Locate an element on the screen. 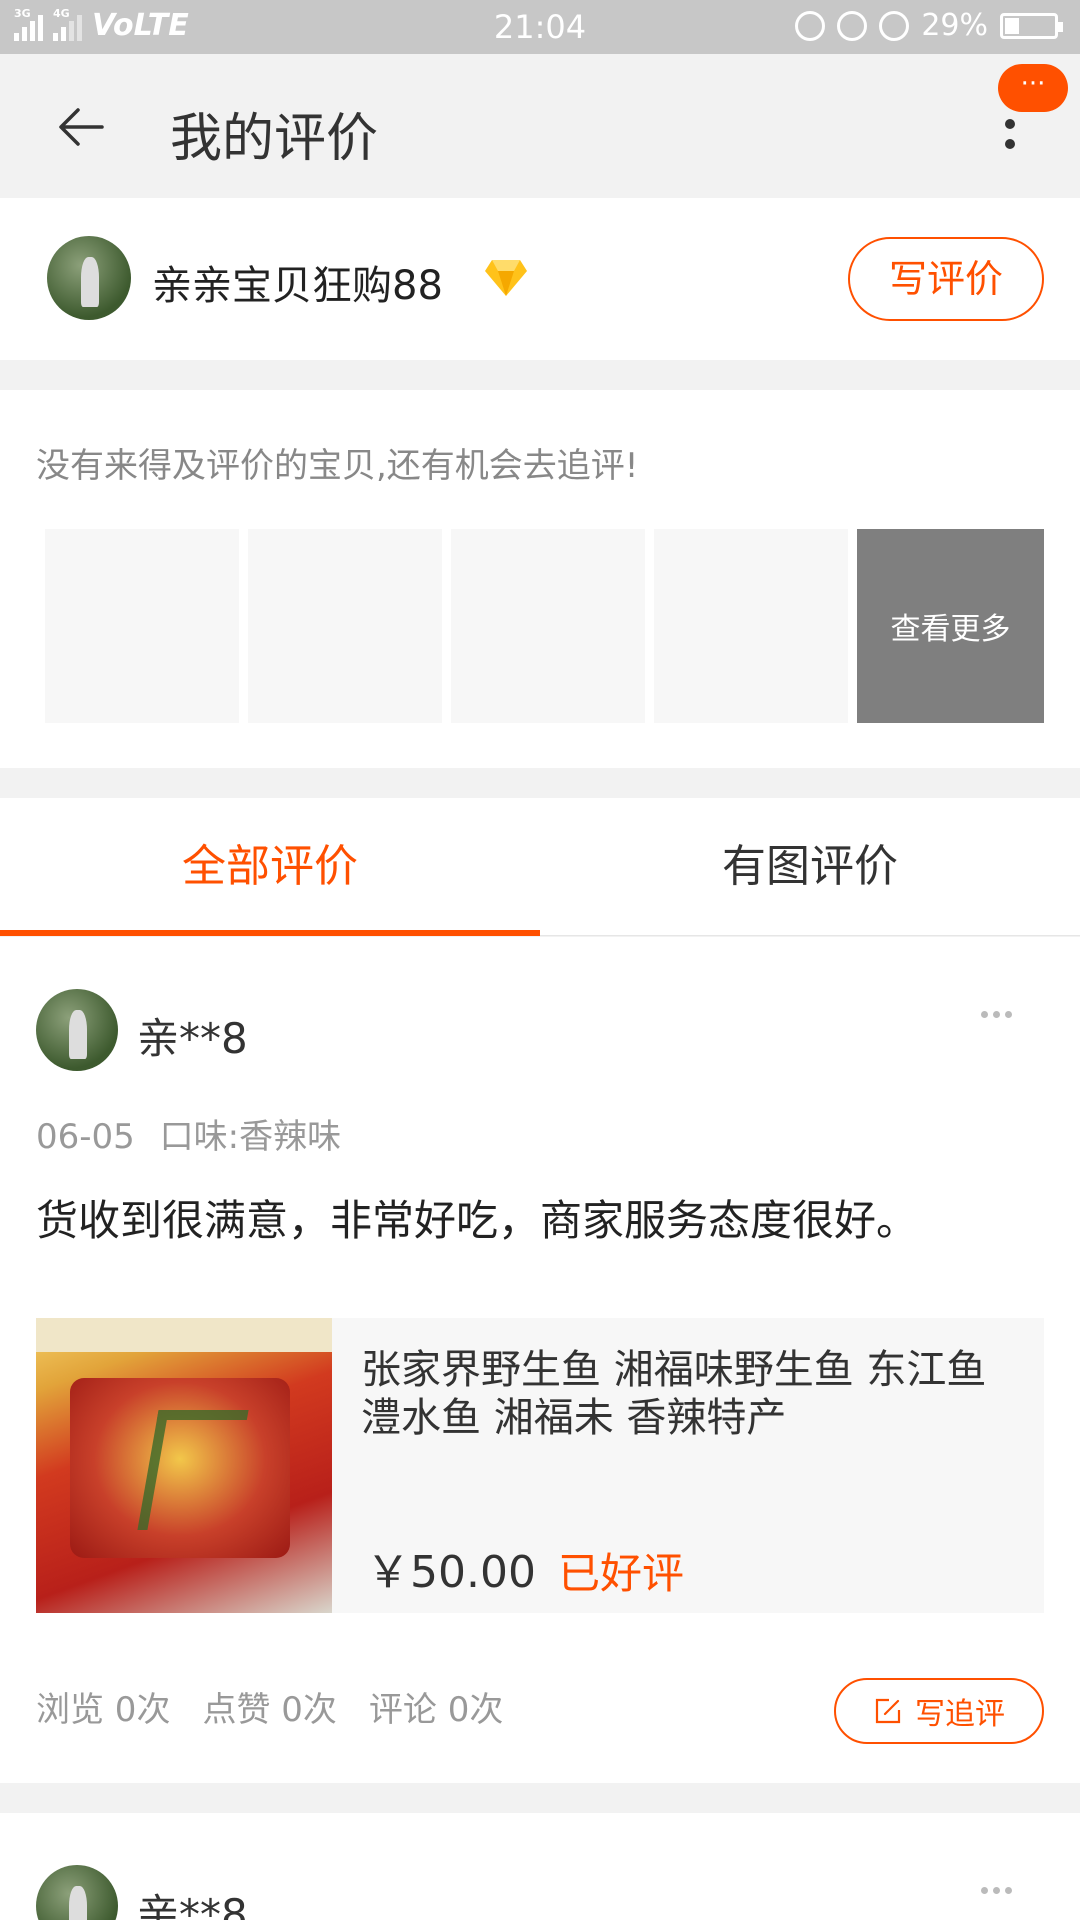 This screenshot has height=1920, width=1080. review-card: 亲**8 is located at coordinates (540, 1866).